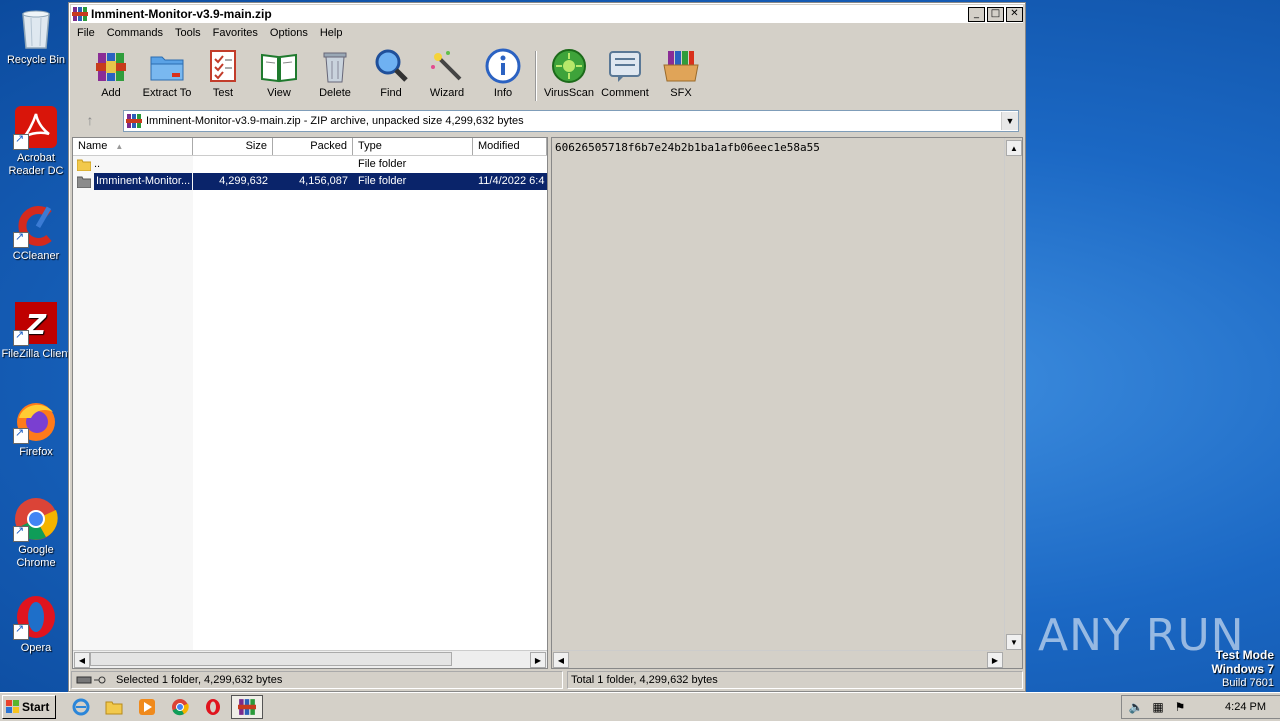 The image size is (1280, 721). I want to click on taskbar-chrome-button, so click(180, 707).